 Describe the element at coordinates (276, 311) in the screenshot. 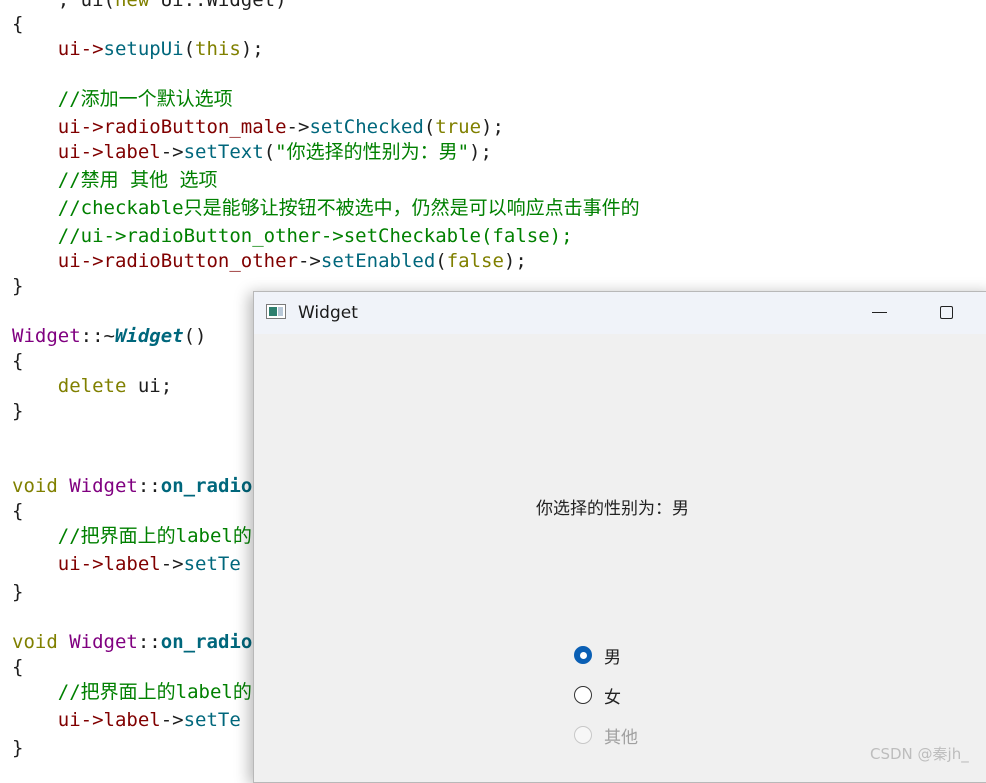

I see `app-window-icon` at that location.